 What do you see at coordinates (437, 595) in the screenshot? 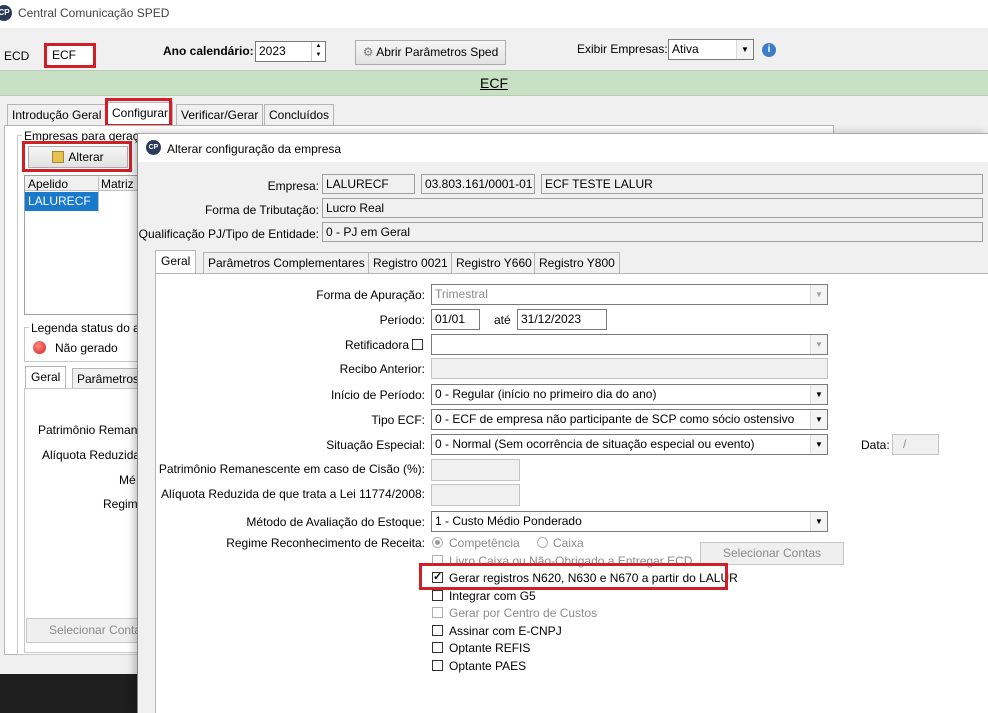
I see `integrar-g5-checkbox` at bounding box center [437, 595].